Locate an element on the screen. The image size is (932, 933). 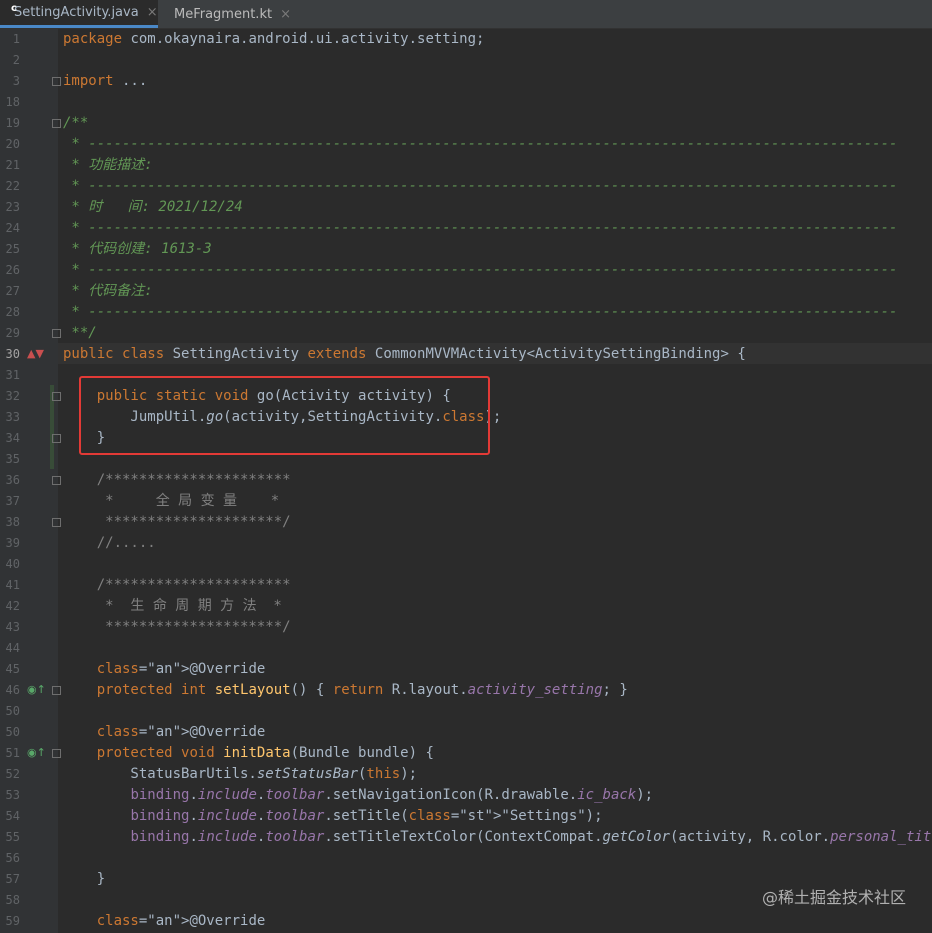
code-text: * 功能描述: is located at coordinates (107, 165).